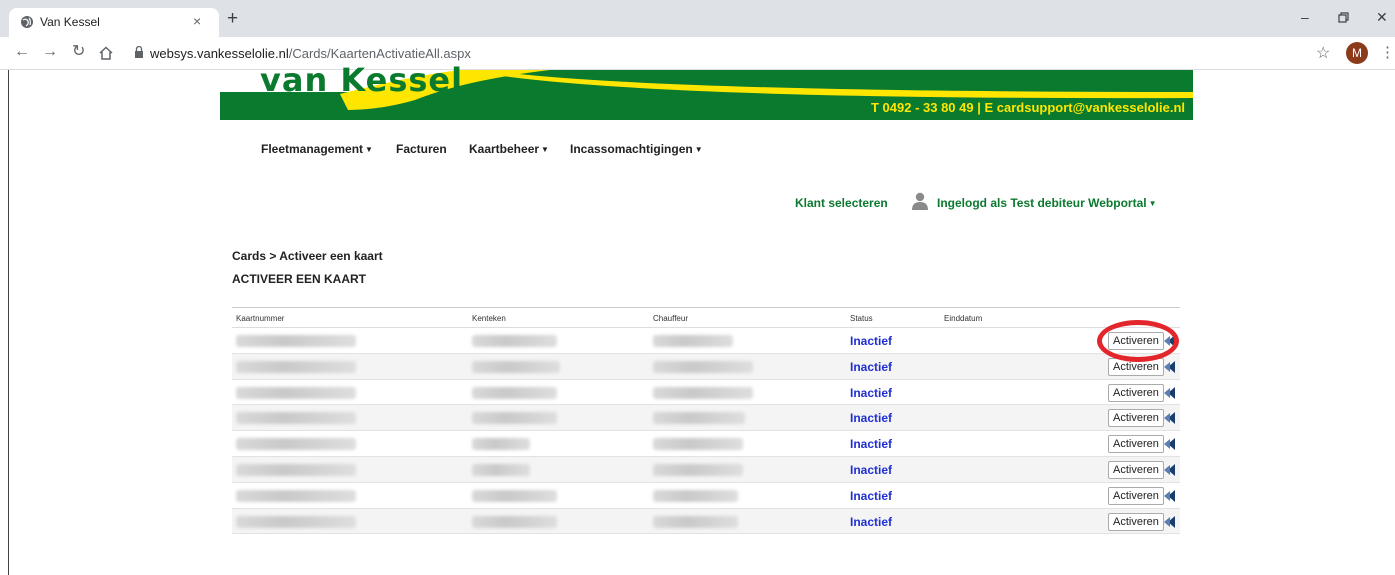 Image resolution: width=1395 pixels, height=575 pixels. What do you see at coordinates (421, 149) in the screenshot?
I see `menu-facturen: Facturen` at bounding box center [421, 149].